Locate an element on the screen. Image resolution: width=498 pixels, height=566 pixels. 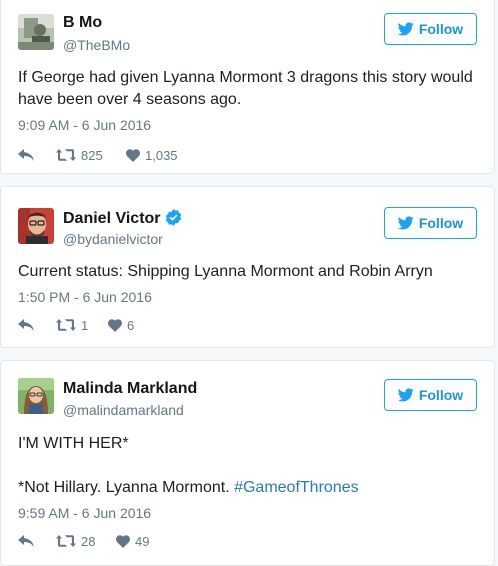
retweet-count: 28 is located at coordinates (88, 541).